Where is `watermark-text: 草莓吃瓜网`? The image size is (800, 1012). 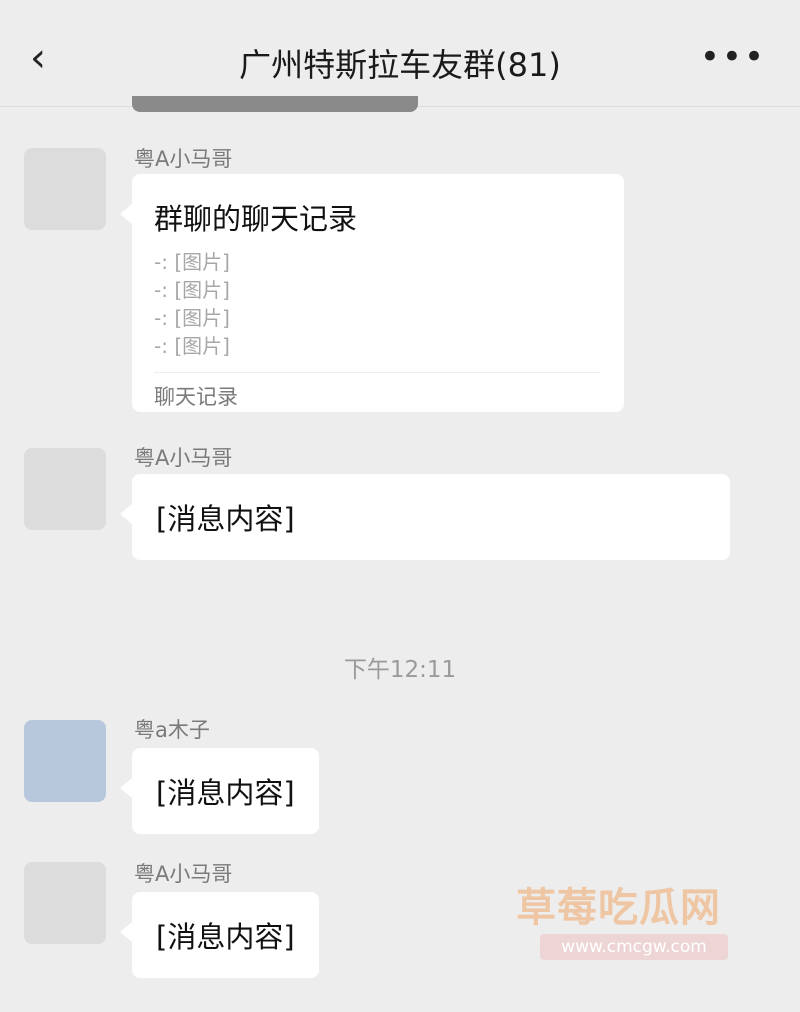 watermark-text: 草莓吃瓜网 is located at coordinates (618, 908).